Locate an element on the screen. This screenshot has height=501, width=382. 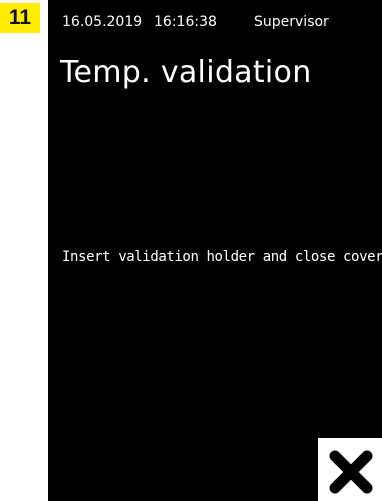
screen-title: Temp. validation is located at coordinates (186, 72).